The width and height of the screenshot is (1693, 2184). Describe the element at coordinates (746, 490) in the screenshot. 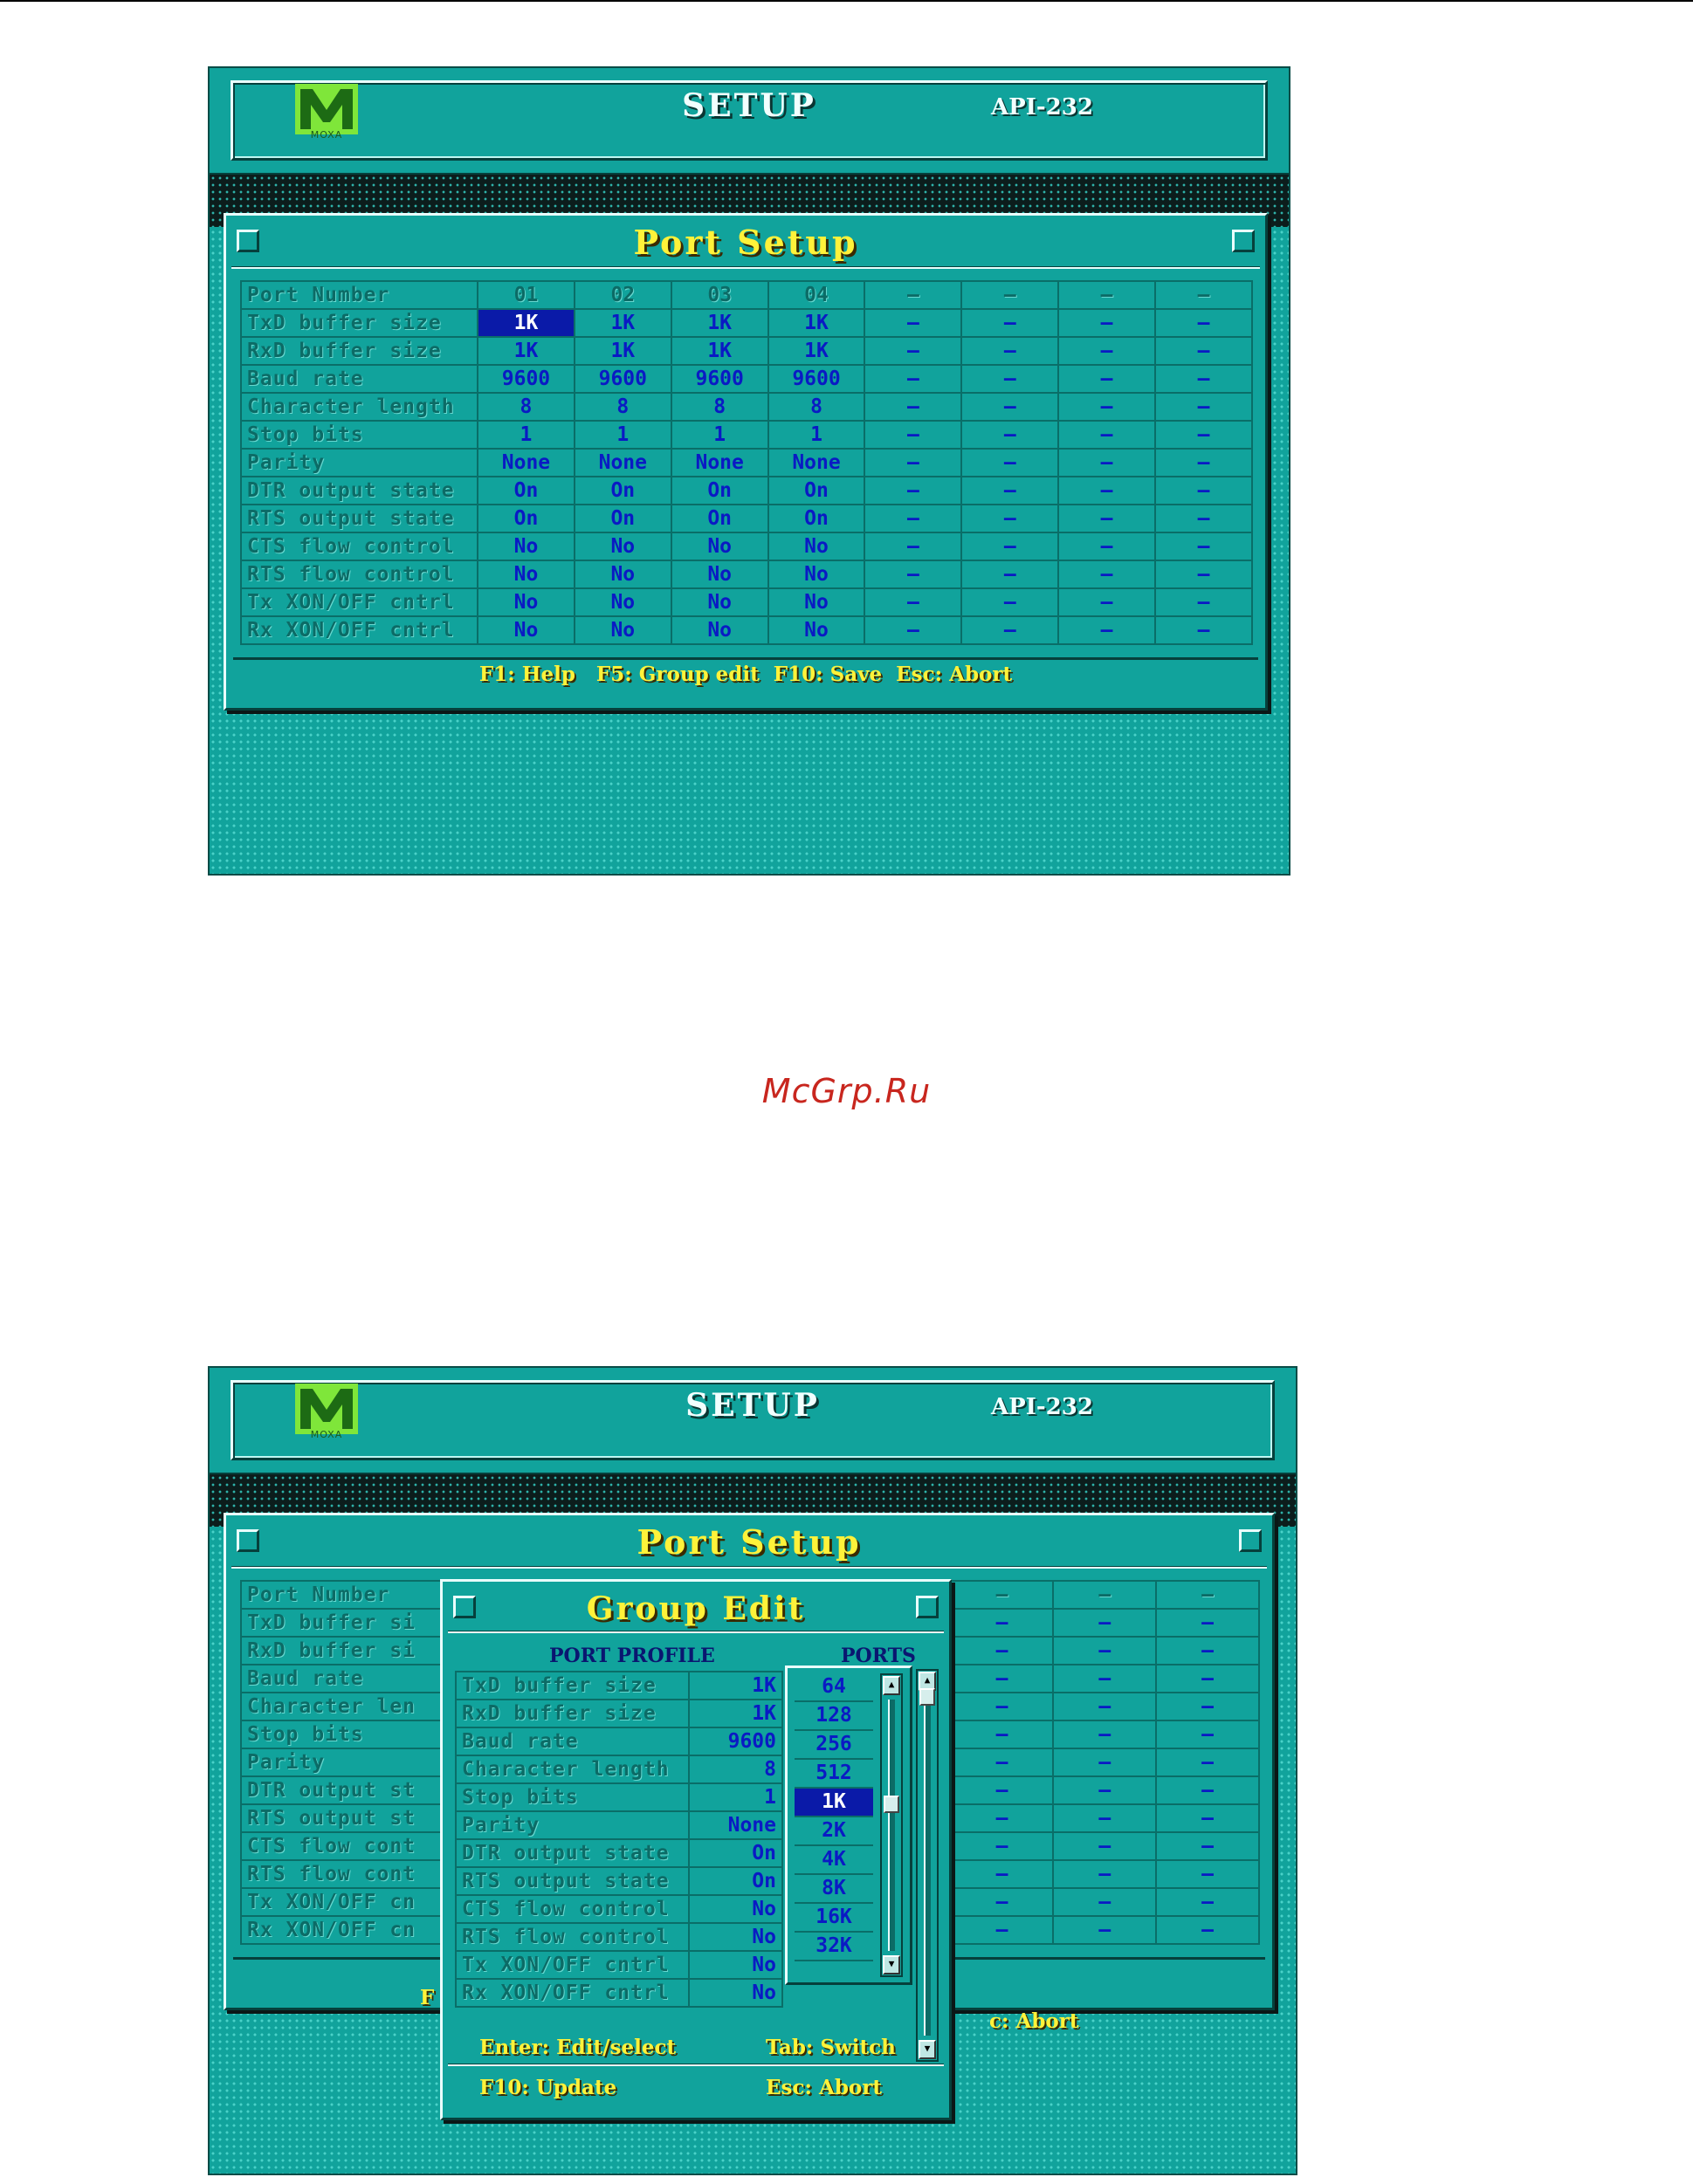

I see `table-row: DTR output state On On On On — — — —` at that location.